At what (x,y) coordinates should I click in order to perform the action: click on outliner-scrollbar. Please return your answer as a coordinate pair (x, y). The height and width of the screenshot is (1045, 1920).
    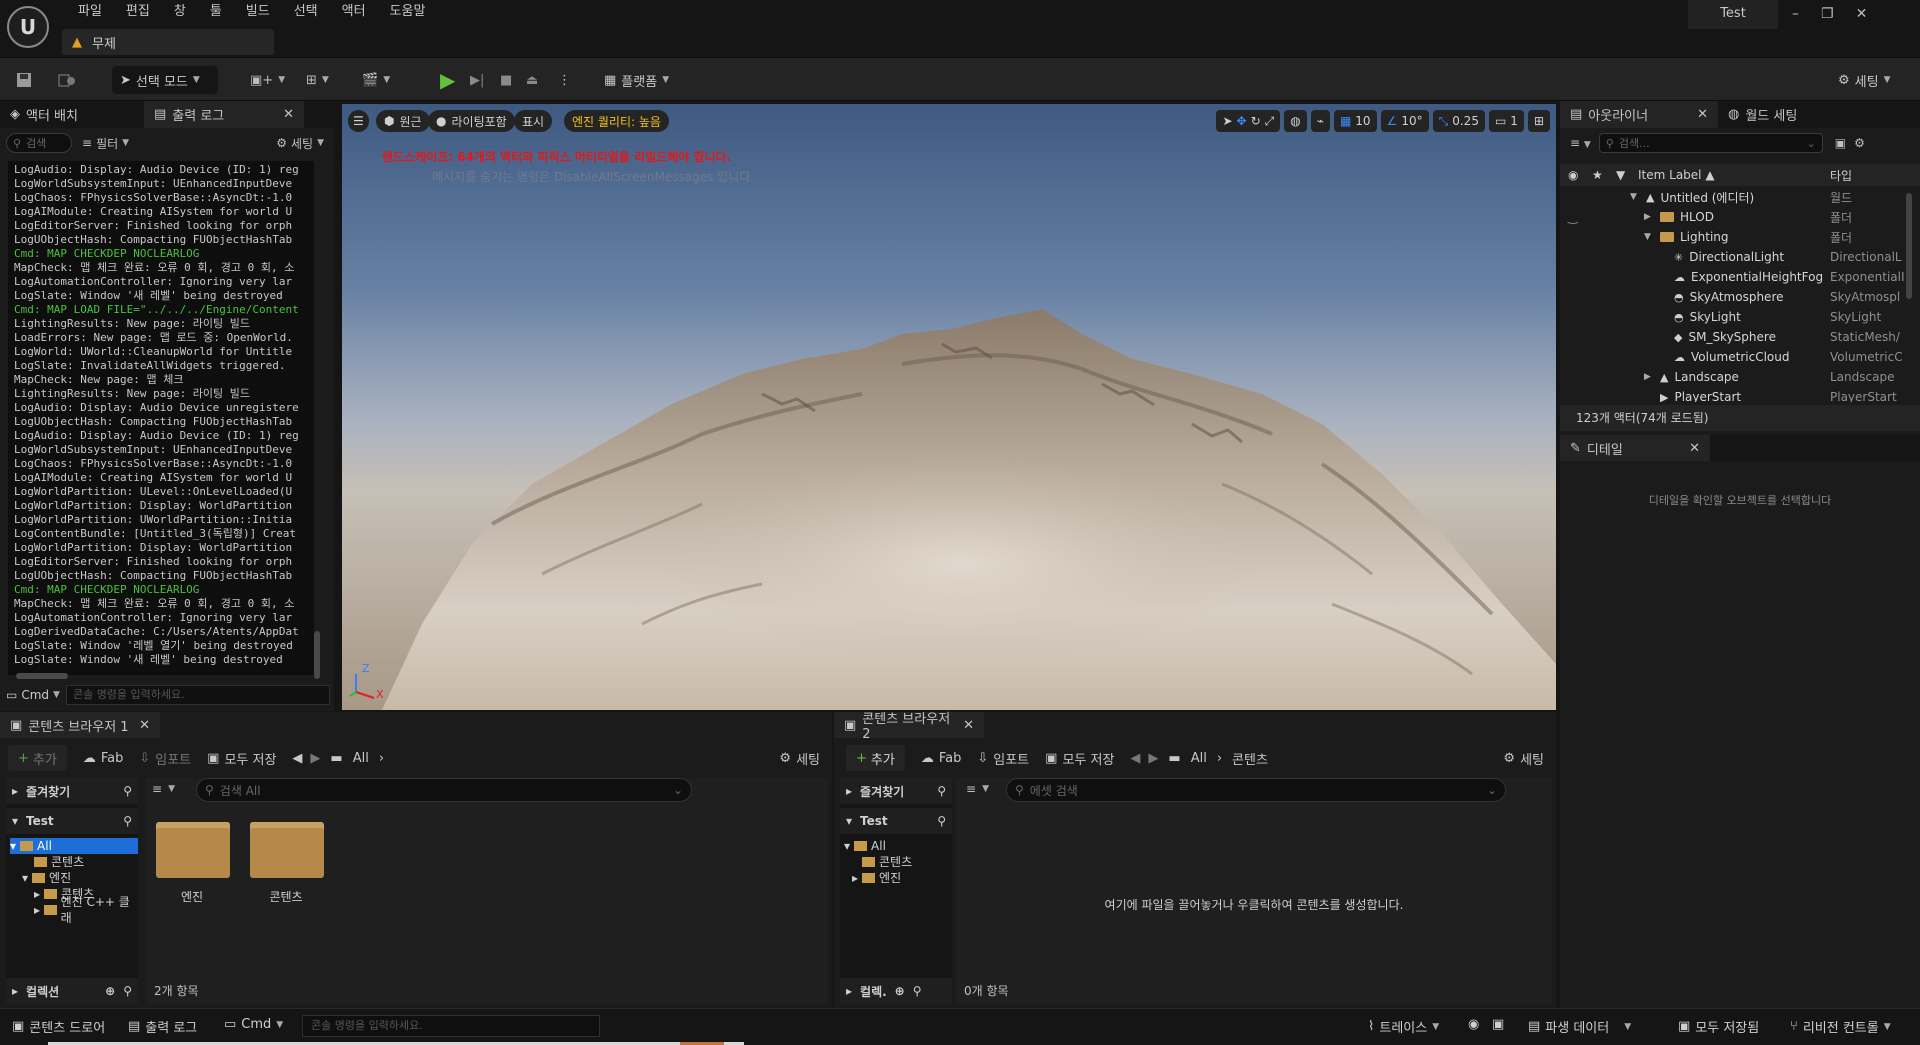
    Looking at the image, I should click on (1909, 246).